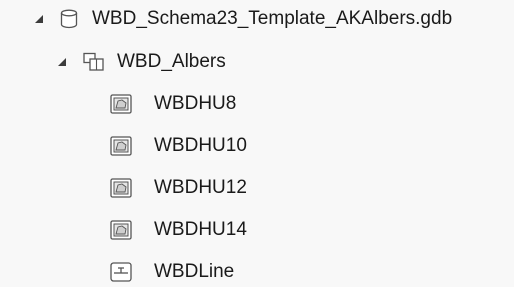  What do you see at coordinates (272, 18) in the screenshot?
I see `geodatabase-label: WBD_Schema23_Template_AKAlbers.gdb` at bounding box center [272, 18].